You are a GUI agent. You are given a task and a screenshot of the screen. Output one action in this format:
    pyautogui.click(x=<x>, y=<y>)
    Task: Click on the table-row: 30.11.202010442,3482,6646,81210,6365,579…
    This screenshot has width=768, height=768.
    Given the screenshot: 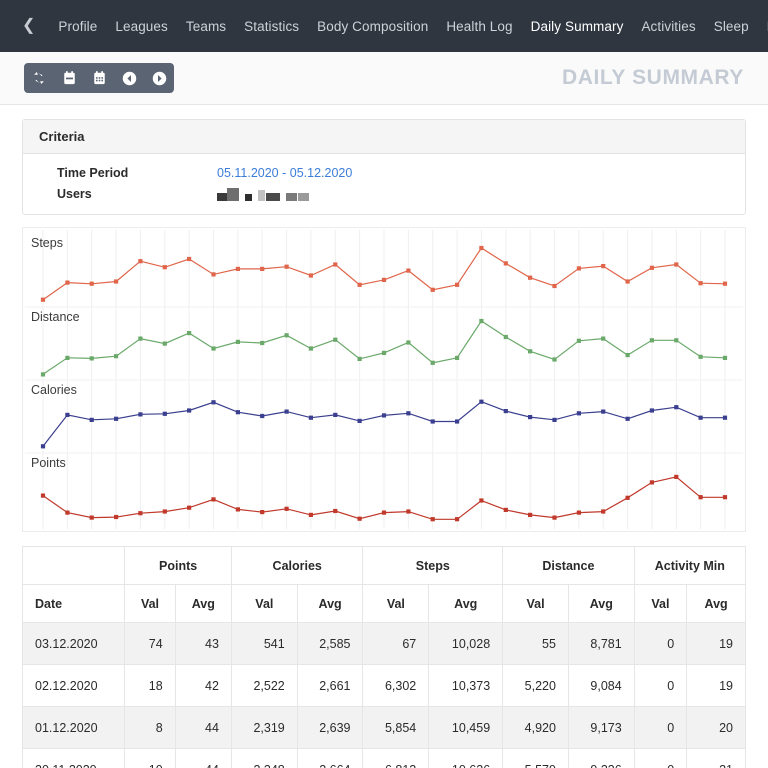 What is the action you would take?
    pyautogui.click(x=383, y=758)
    